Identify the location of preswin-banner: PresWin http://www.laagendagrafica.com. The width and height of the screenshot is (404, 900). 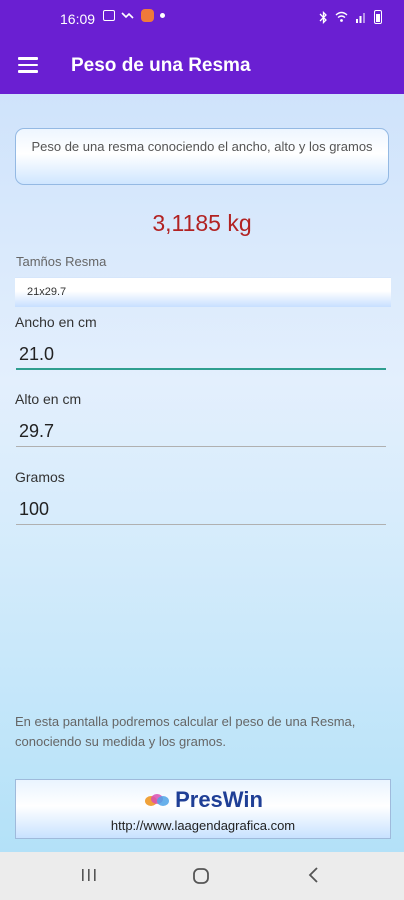
(203, 809).